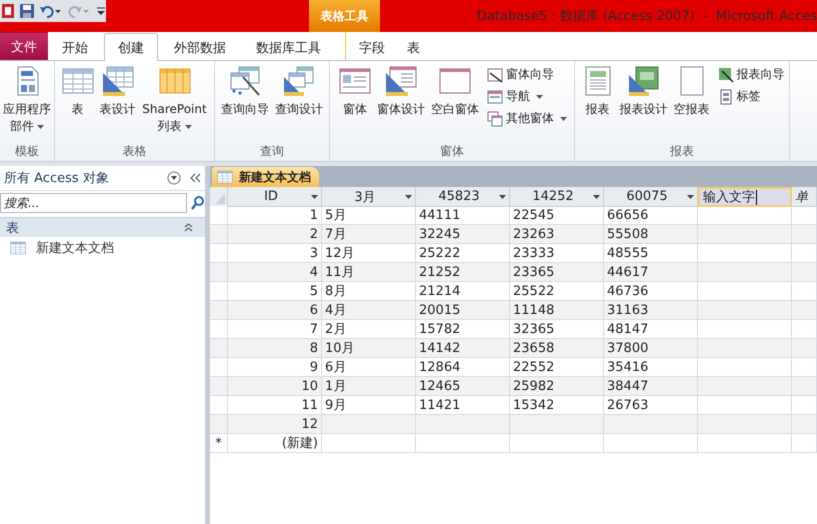 This screenshot has height=524, width=817. Describe the element at coordinates (195, 178) in the screenshot. I see `collapse-icon` at that location.